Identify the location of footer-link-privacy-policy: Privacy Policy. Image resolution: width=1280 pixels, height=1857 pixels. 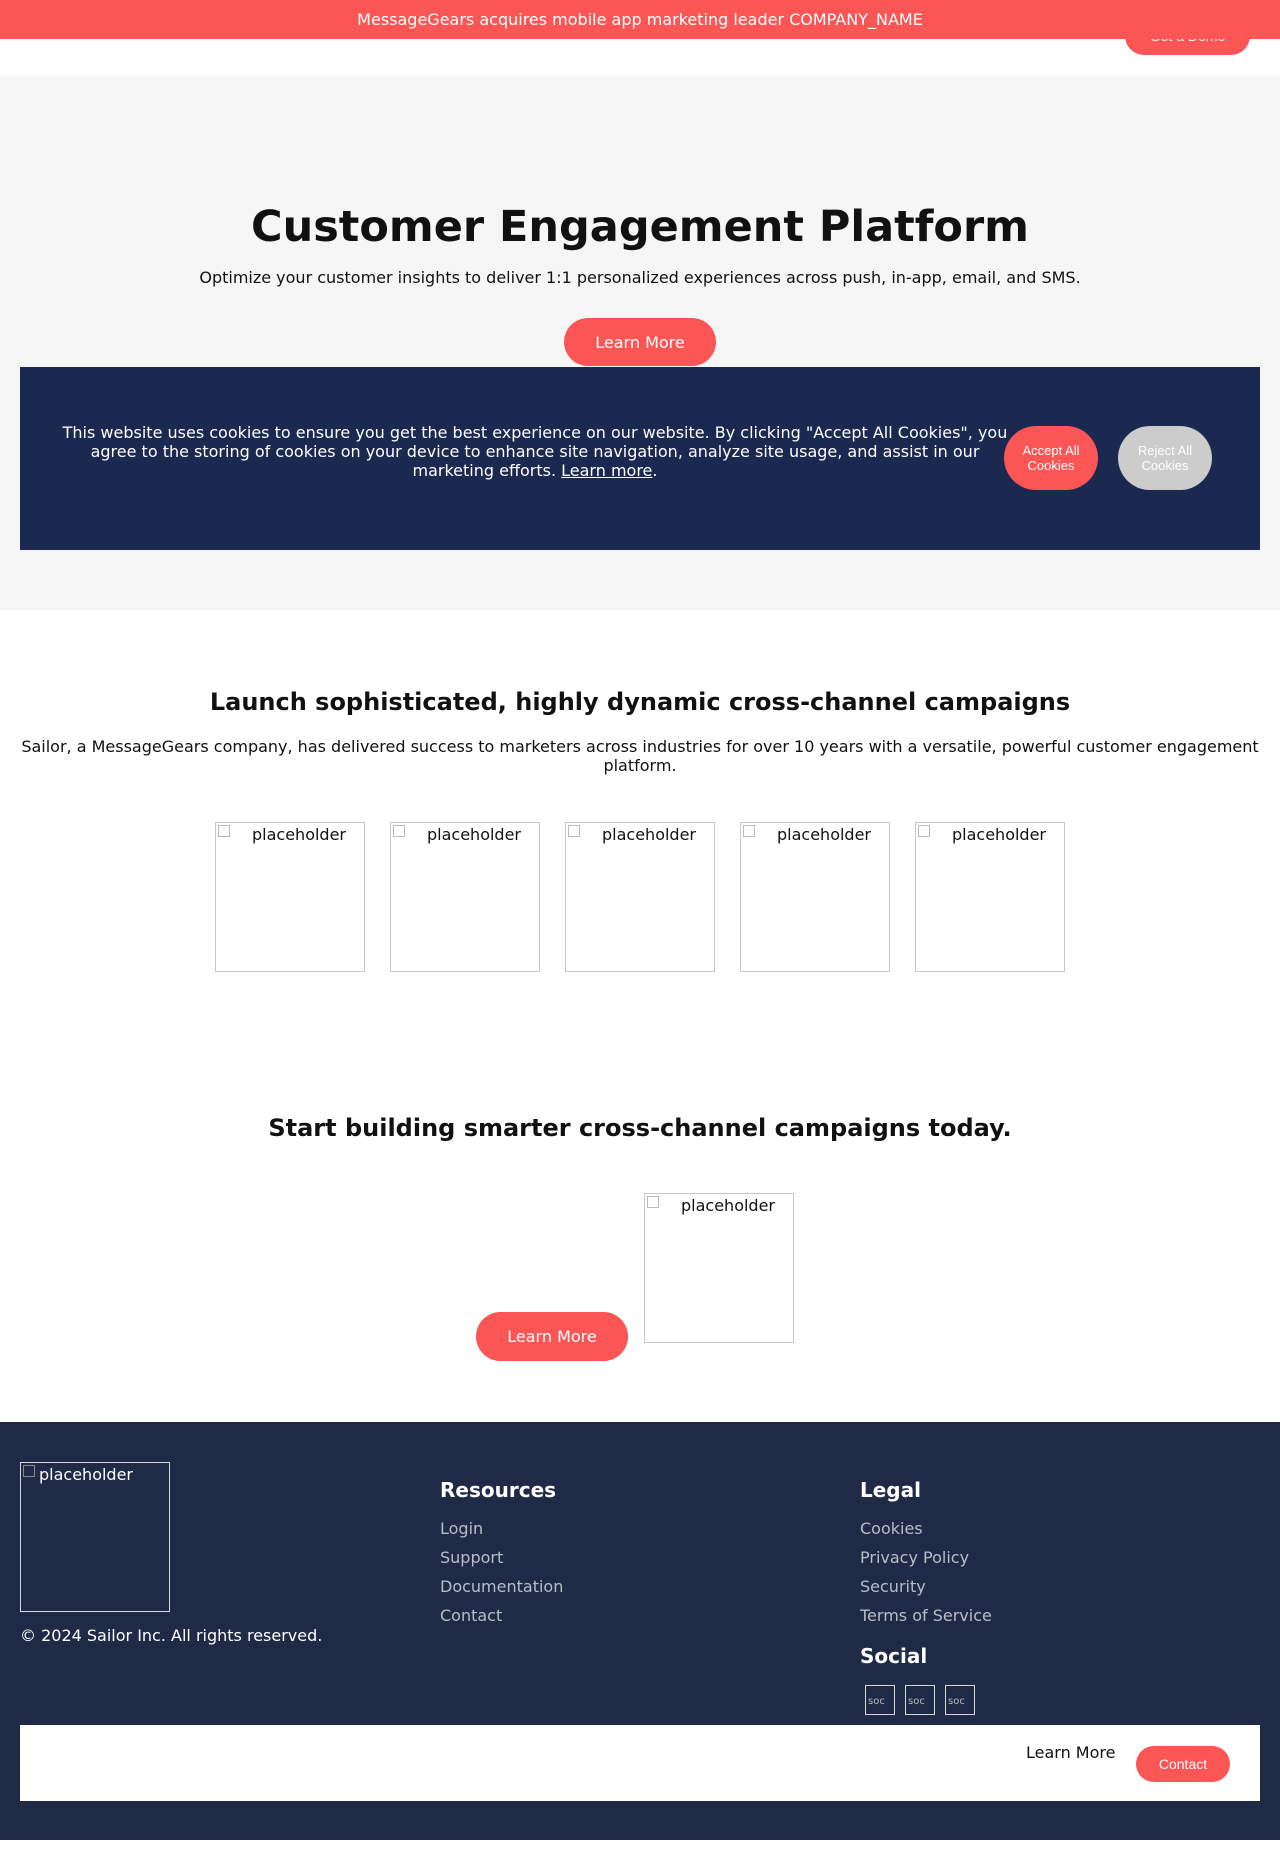
(914, 1557).